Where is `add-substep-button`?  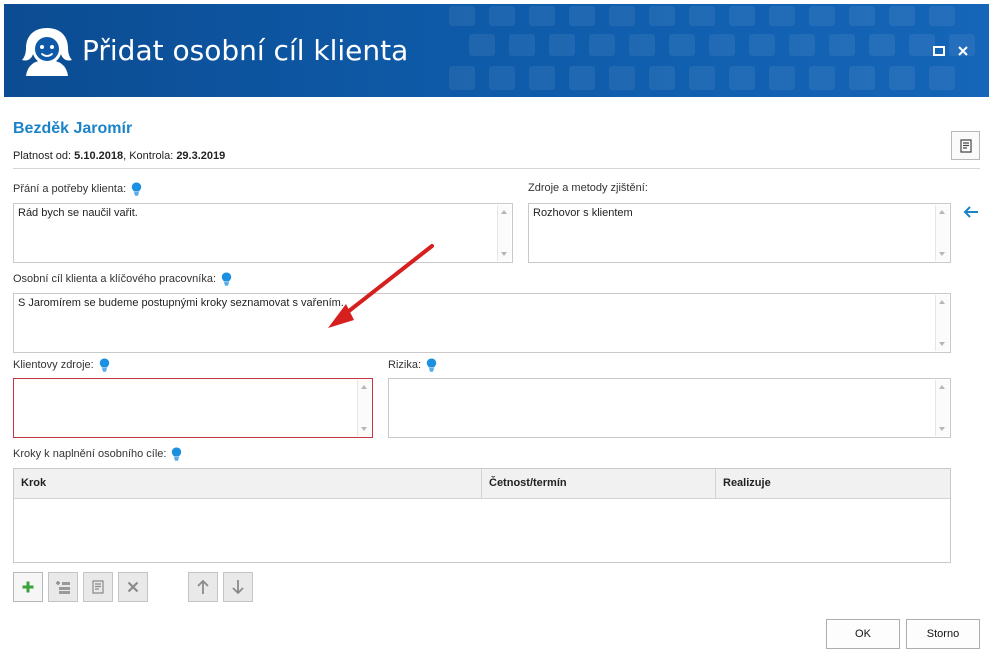 add-substep-button is located at coordinates (63, 587).